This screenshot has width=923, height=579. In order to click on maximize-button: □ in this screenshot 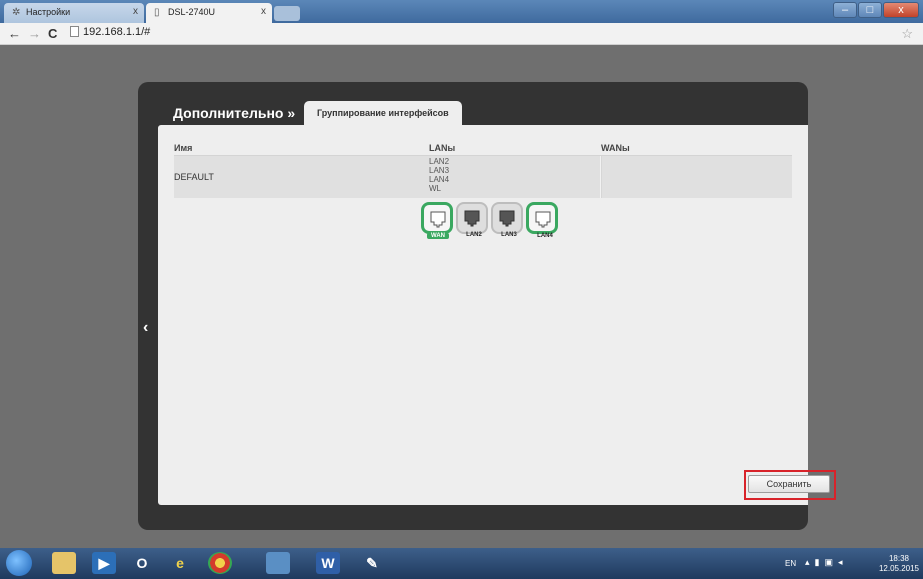, I will do `click(870, 10)`.